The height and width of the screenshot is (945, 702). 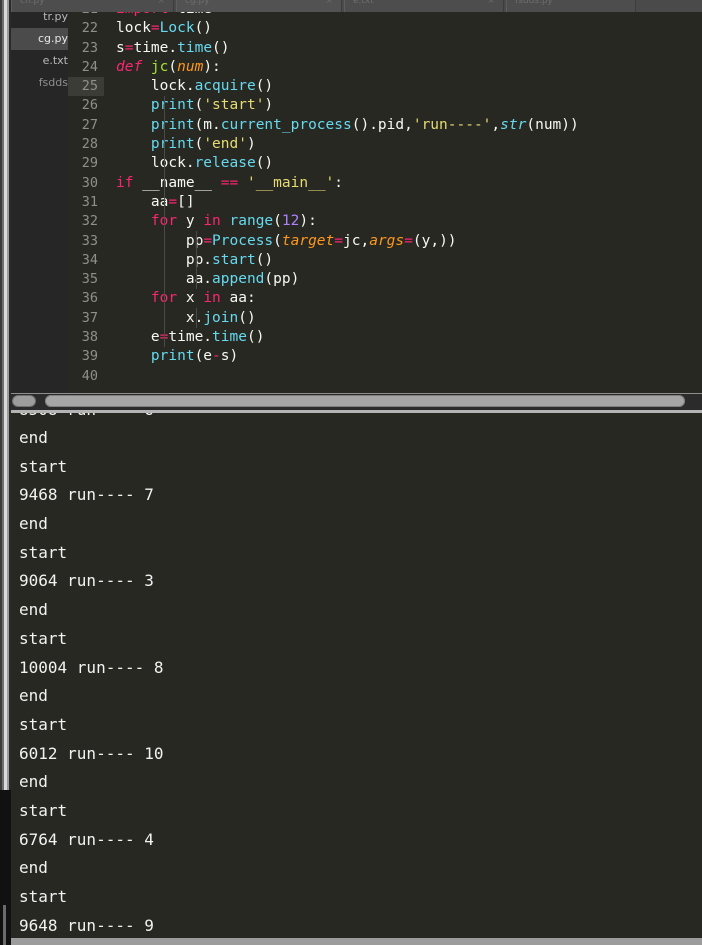 What do you see at coordinates (243, 240) in the screenshot?
I see `code-token: Process` at bounding box center [243, 240].